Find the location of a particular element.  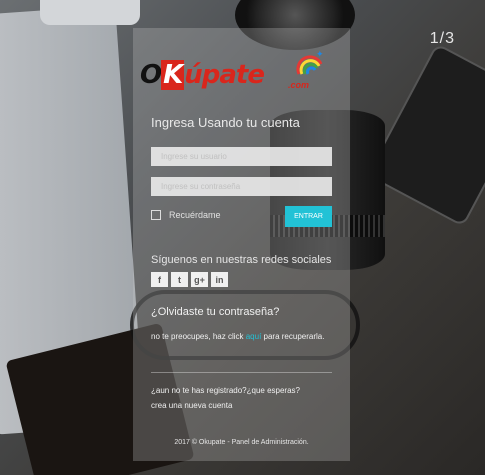

logo-domain: .com is located at coordinates (299, 85).